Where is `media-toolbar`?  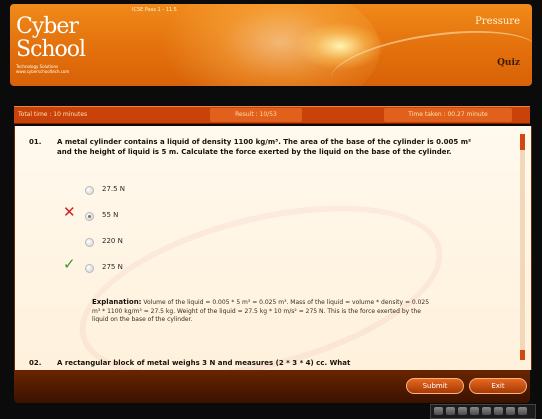 media-toolbar is located at coordinates (483, 411).